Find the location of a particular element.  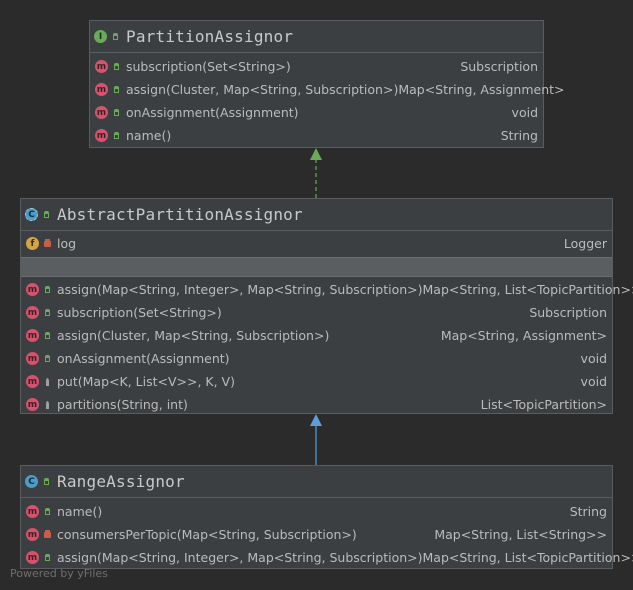

method-type: List<TopicPartition> is located at coordinates (543, 404).